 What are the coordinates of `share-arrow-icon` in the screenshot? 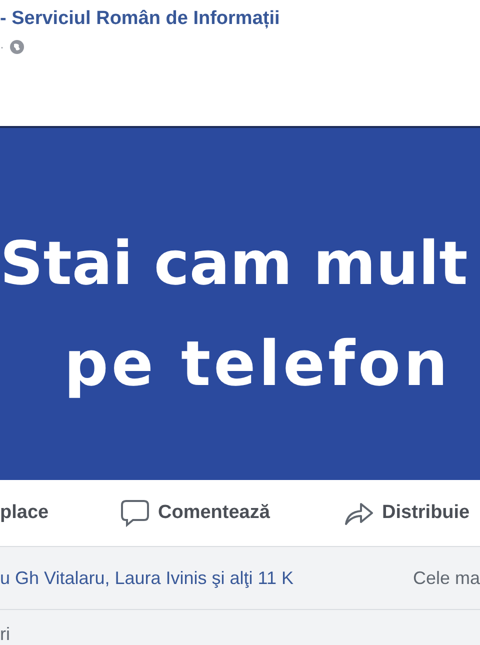 It's located at (359, 513).